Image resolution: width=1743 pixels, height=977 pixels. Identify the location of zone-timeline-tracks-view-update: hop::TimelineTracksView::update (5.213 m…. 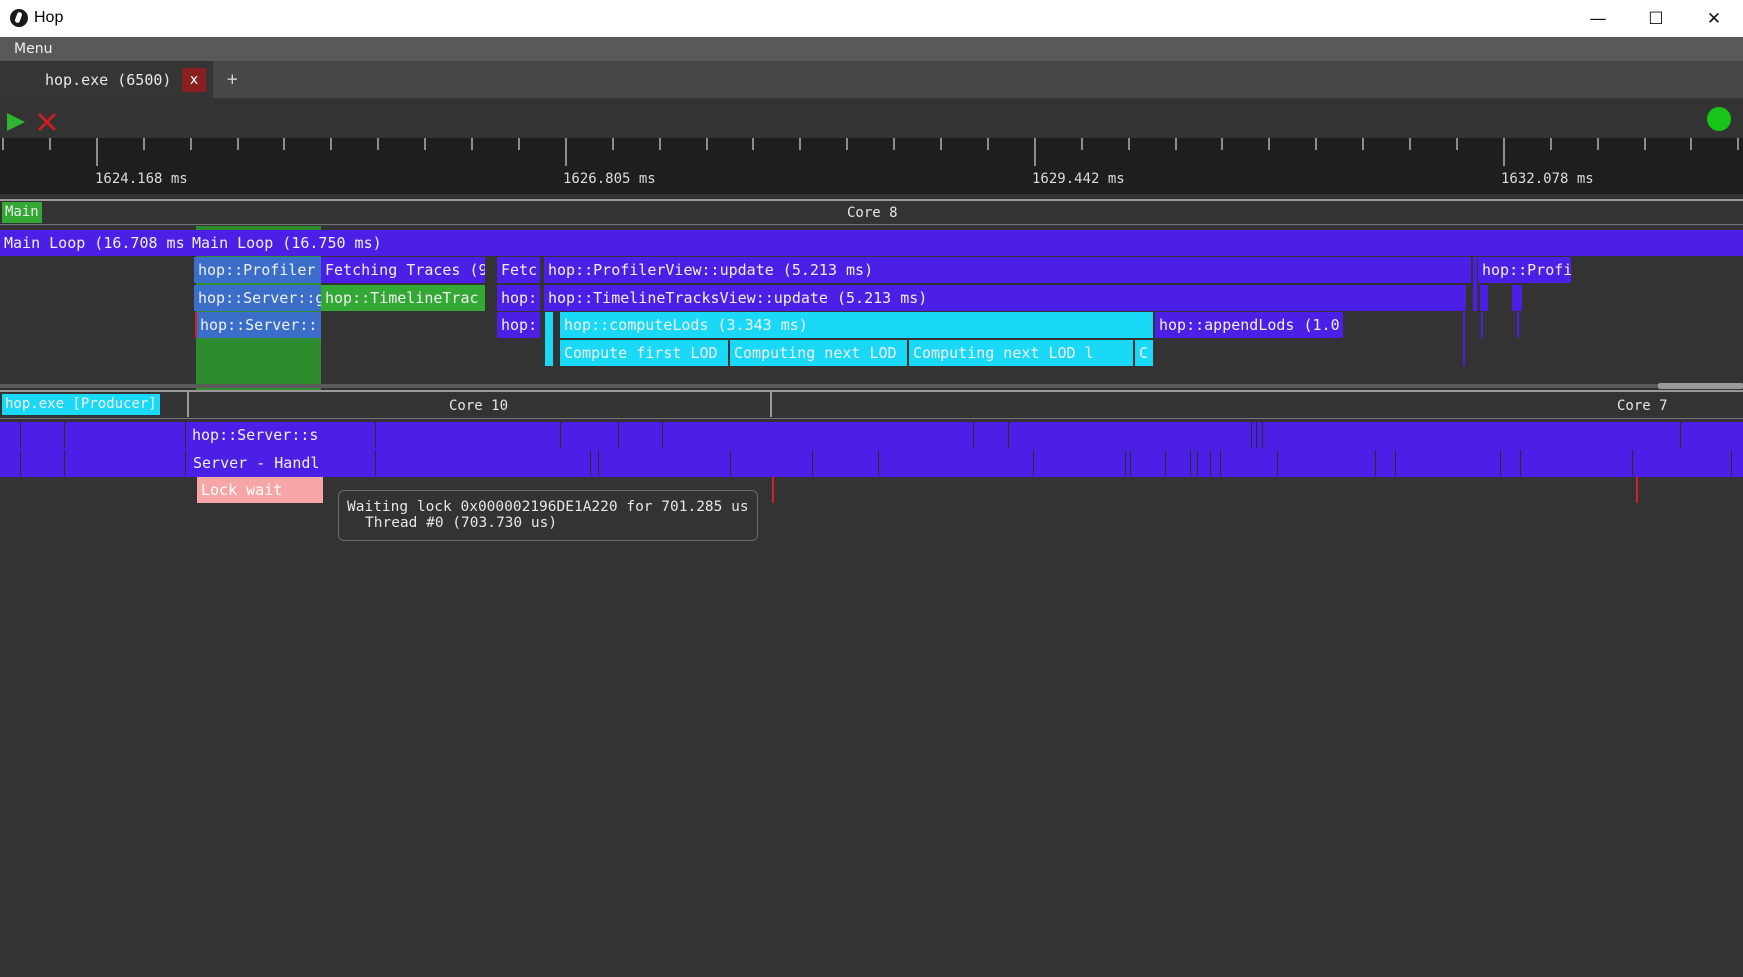
(1005, 298).